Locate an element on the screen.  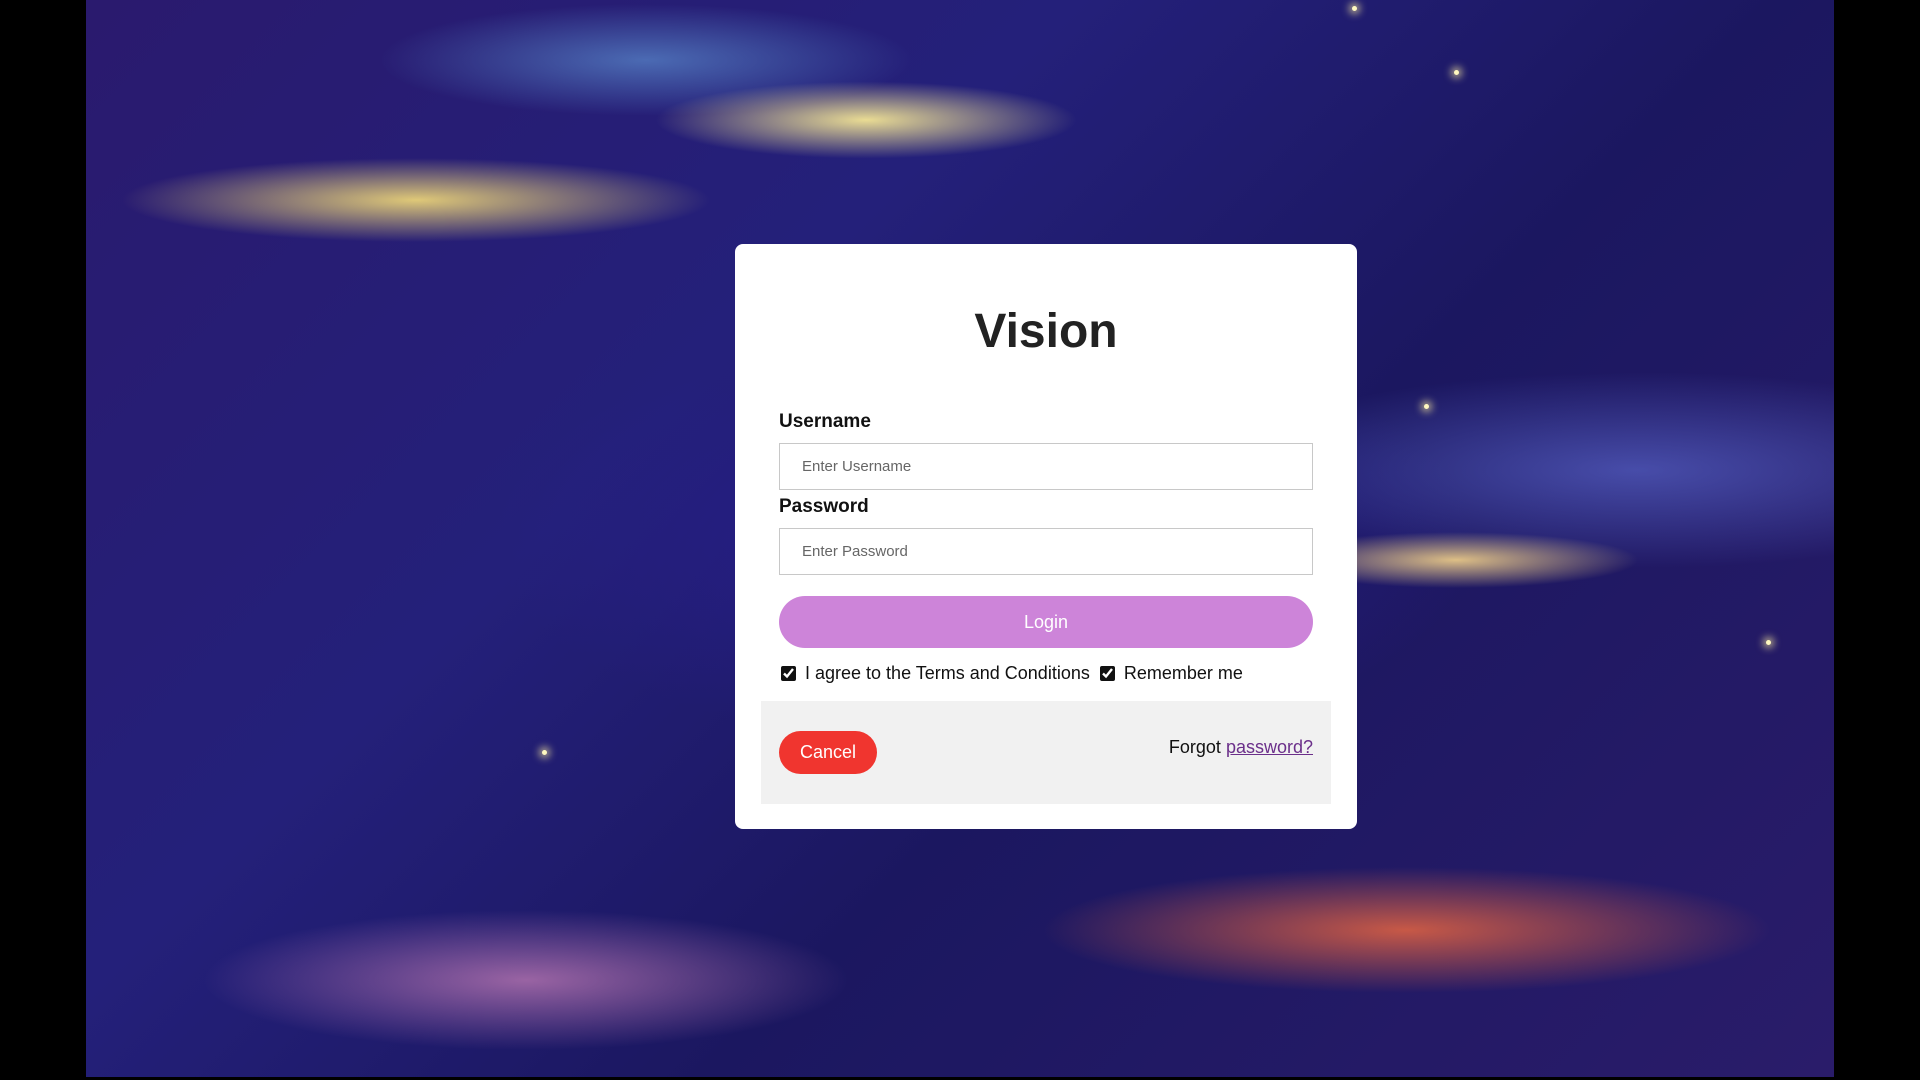
remember-me-checkbox is located at coordinates (1107, 673).